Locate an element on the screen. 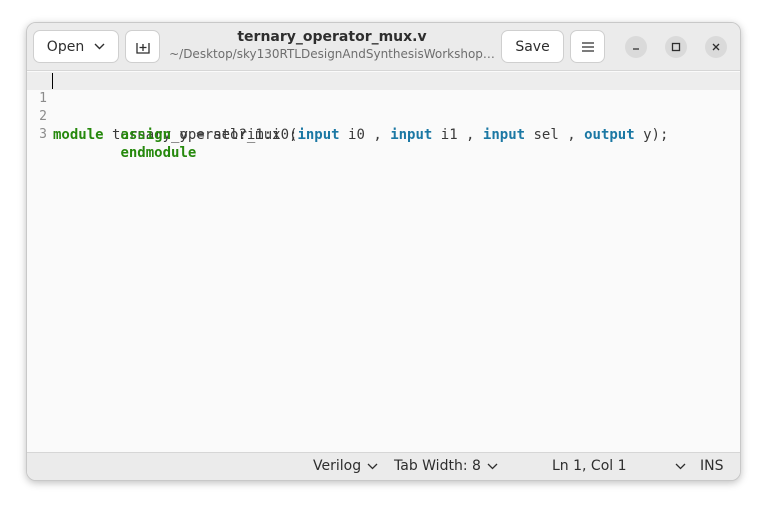  new-tab-icon is located at coordinates (142, 48).